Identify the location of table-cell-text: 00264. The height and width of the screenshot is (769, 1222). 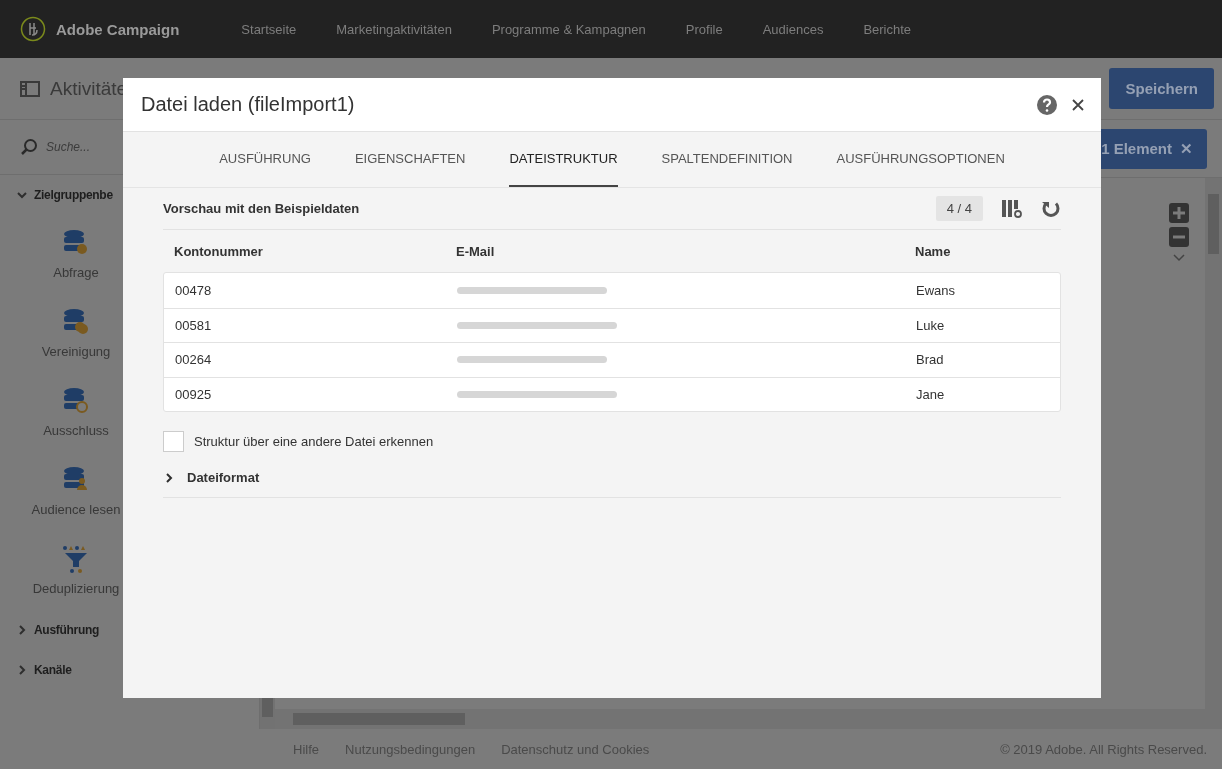
(194, 360).